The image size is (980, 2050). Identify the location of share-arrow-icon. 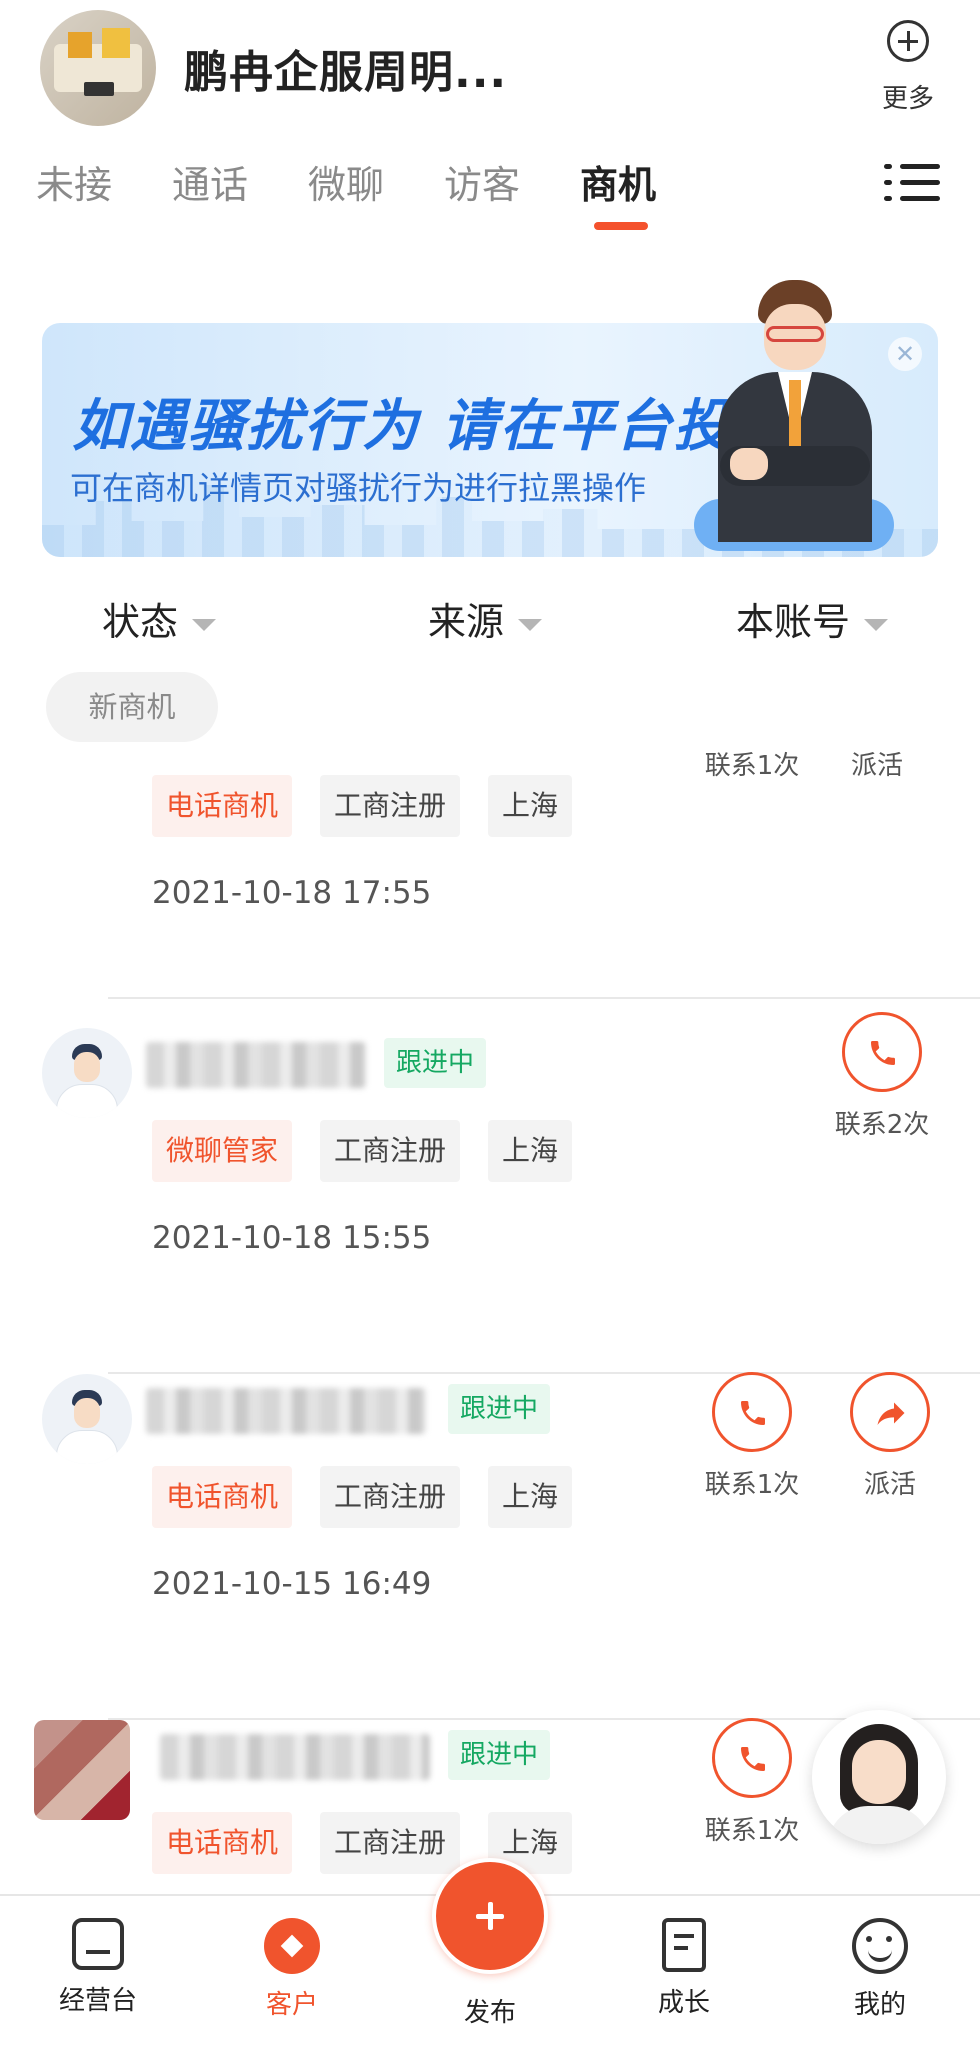
(890, 1412).